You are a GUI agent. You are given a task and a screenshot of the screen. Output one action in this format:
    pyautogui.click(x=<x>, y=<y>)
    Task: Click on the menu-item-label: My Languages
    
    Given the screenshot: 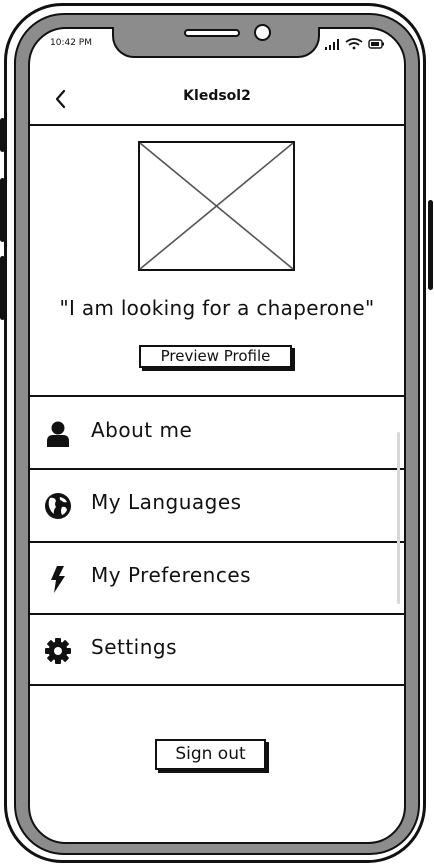 What is the action you would take?
    pyautogui.click(x=166, y=502)
    